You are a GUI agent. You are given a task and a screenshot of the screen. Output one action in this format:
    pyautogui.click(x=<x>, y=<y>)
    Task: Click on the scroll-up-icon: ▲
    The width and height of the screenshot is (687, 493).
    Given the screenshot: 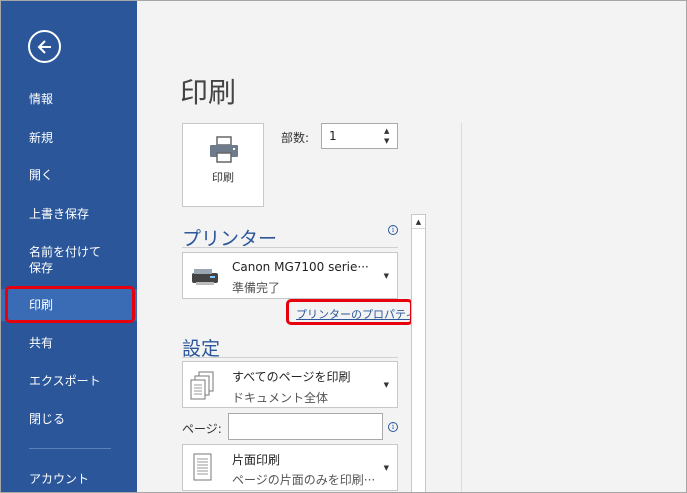 What is the action you would take?
    pyautogui.click(x=418, y=222)
    